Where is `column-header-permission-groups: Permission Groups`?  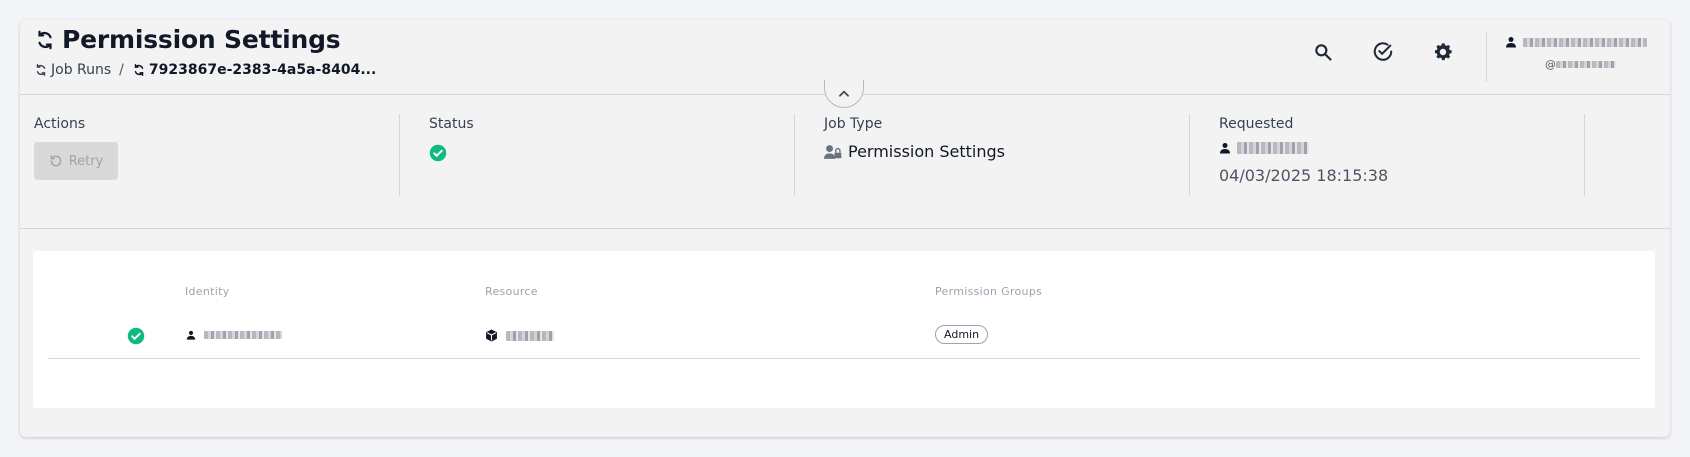
column-header-permission-groups: Permission Groups is located at coordinates (989, 291).